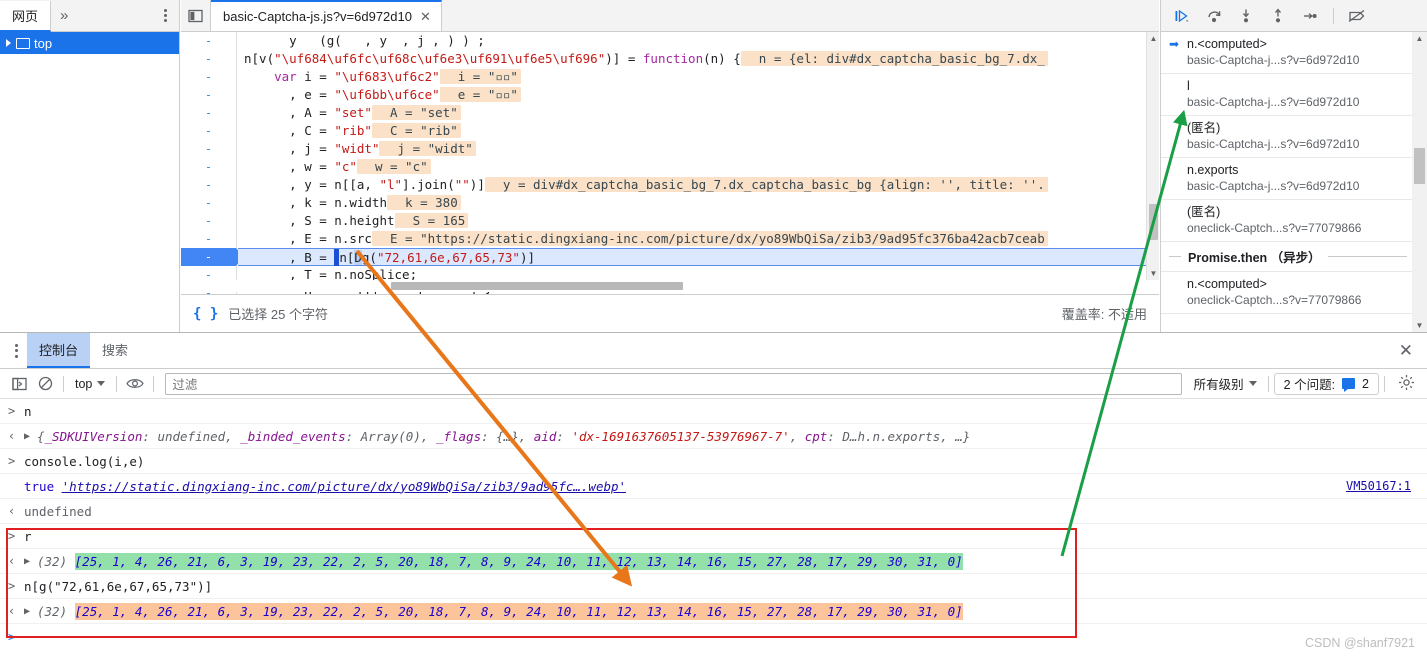 Image resolution: width=1427 pixels, height=656 pixels. What do you see at coordinates (205, 314) in the screenshot?
I see `format-braces-icon: { }` at bounding box center [205, 314].